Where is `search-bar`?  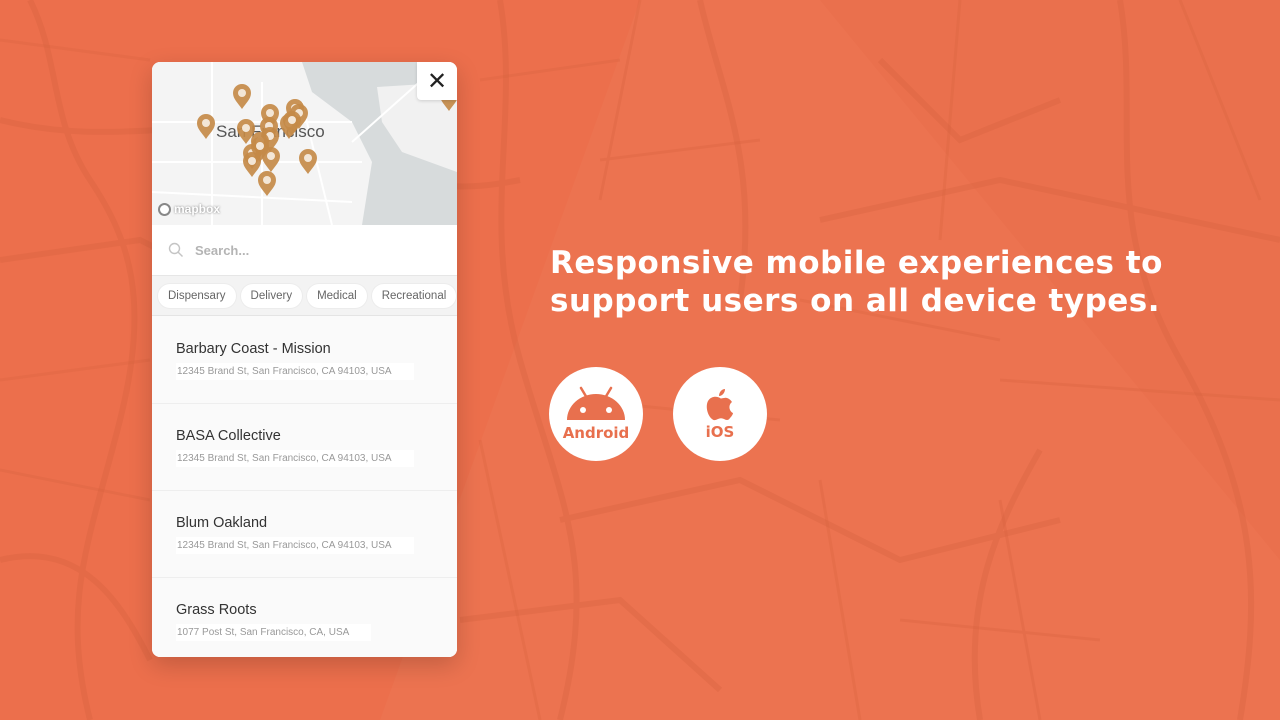
search-bar is located at coordinates (304, 250).